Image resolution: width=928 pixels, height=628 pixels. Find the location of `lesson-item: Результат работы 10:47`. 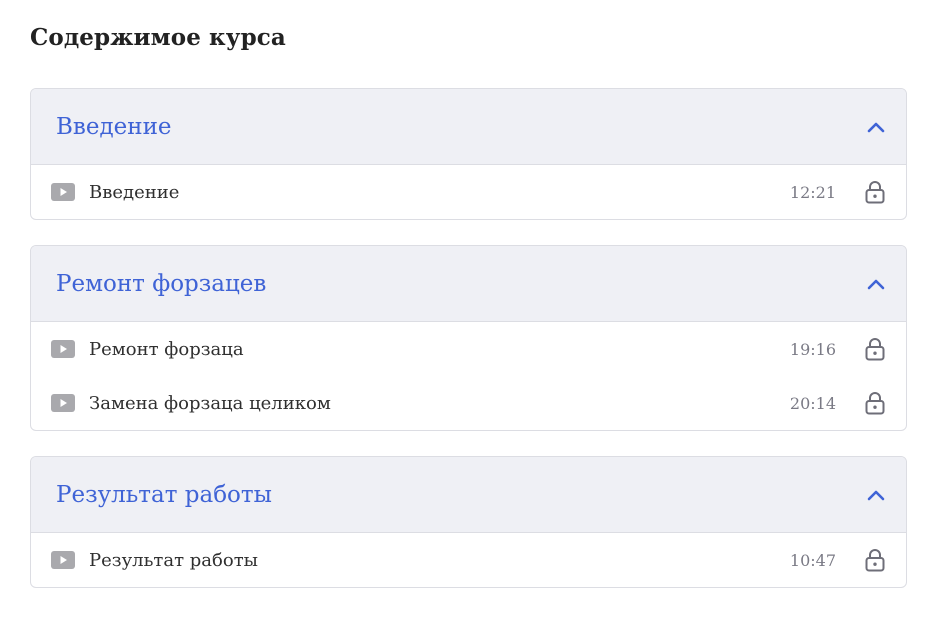

lesson-item: Результат работы 10:47 is located at coordinates (468, 560).